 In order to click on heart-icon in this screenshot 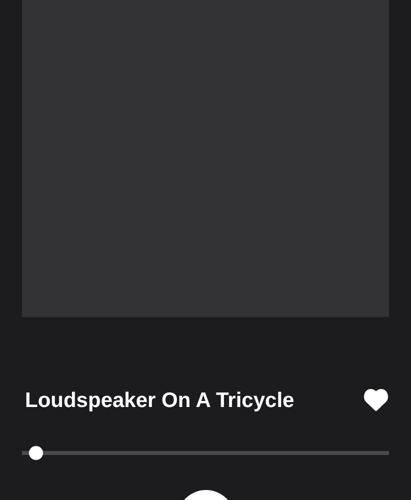, I will do `click(376, 400)`.